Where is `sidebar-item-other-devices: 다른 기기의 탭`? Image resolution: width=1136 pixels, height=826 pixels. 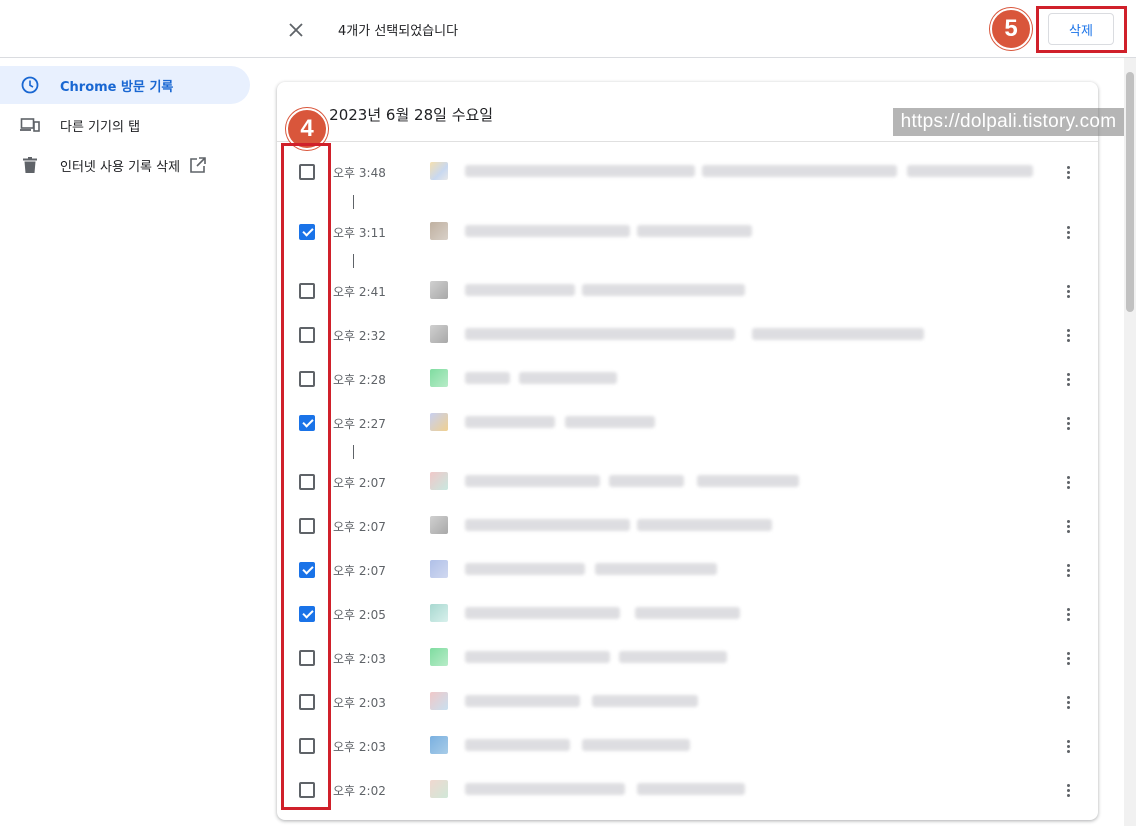
sidebar-item-other-devices: 다른 기기의 탭 is located at coordinates (125, 125).